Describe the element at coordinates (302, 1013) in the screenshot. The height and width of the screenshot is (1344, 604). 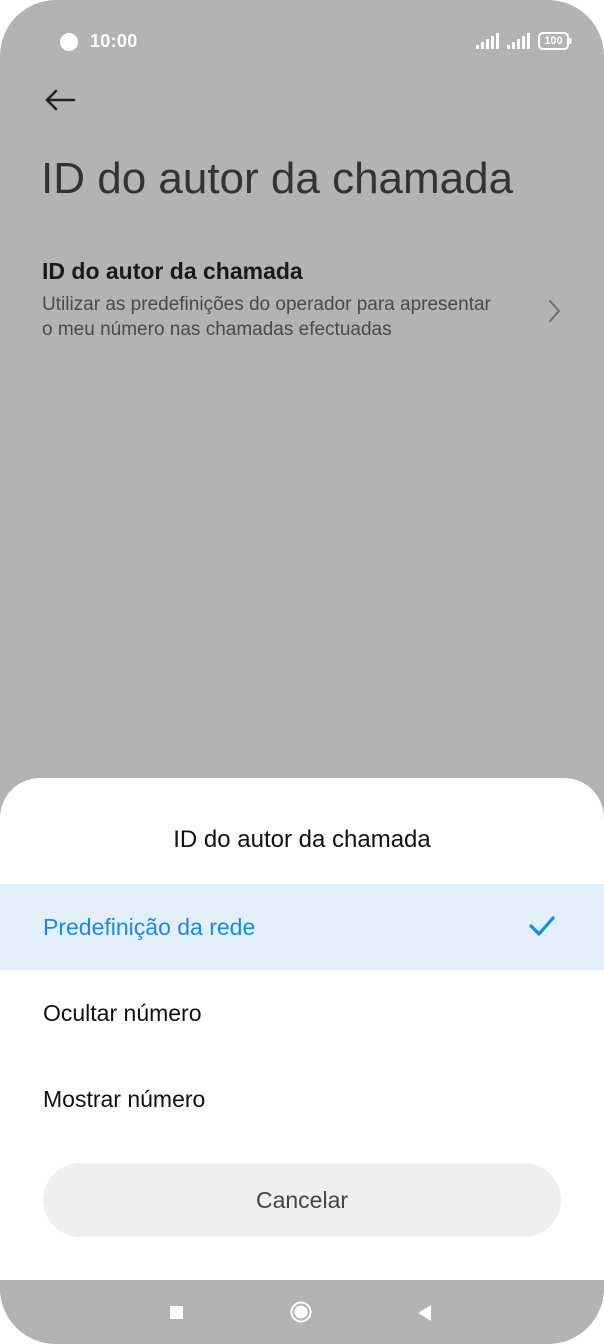
I see `option-hide-number: Ocultar número` at that location.